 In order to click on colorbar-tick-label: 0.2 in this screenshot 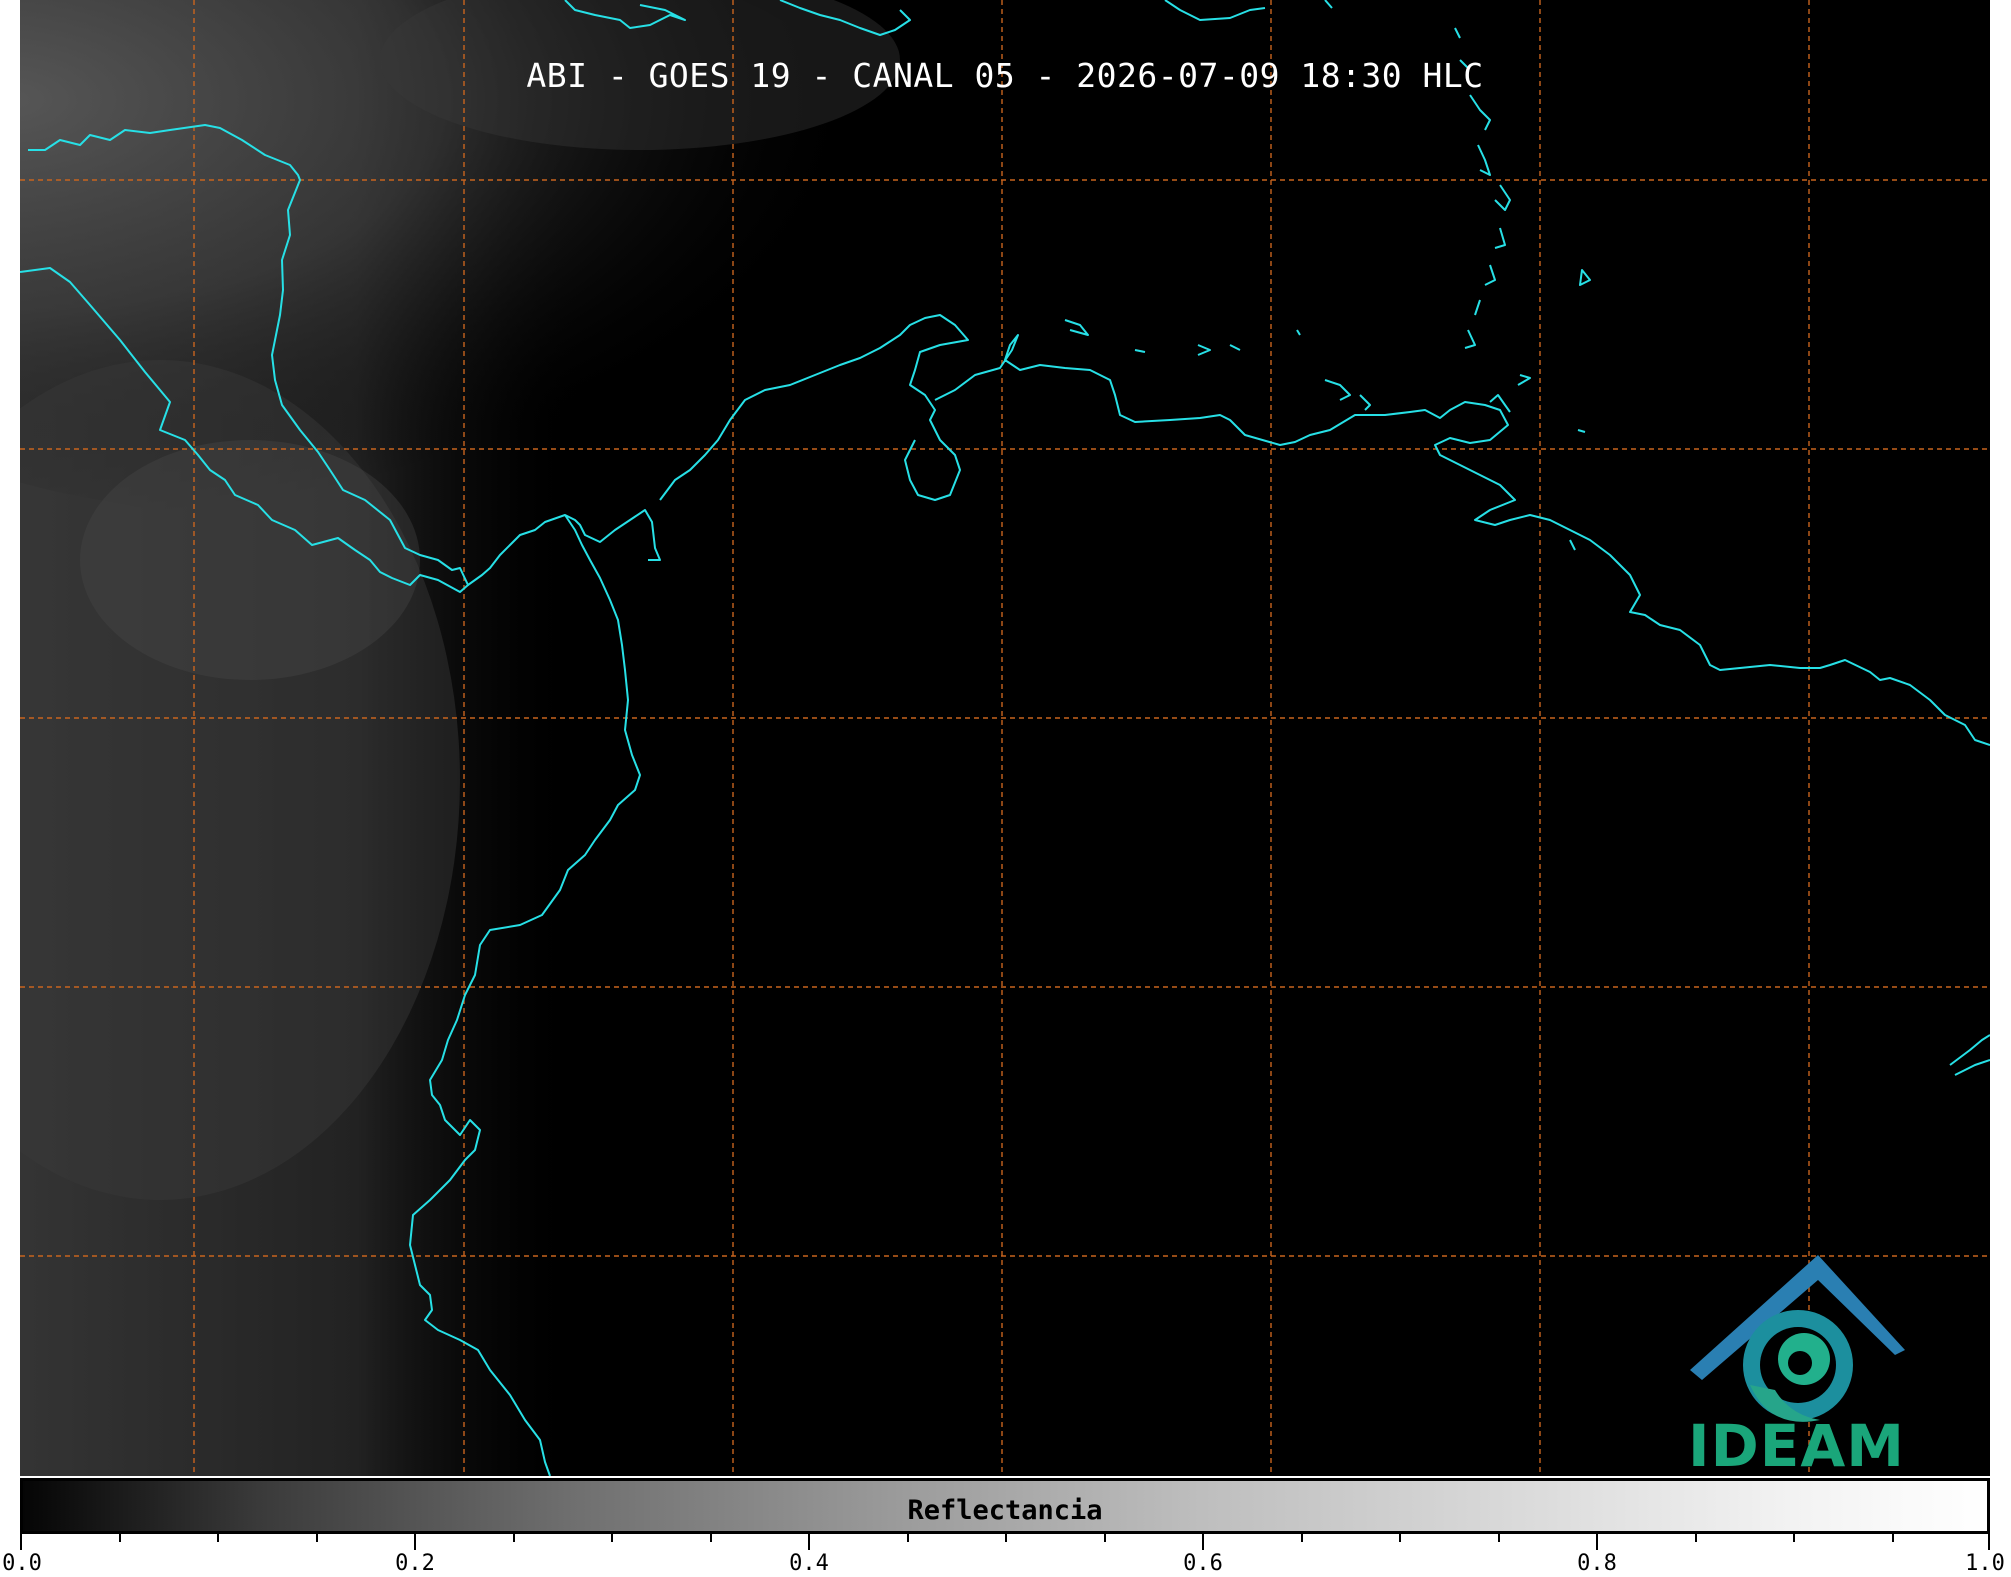, I will do `click(415, 1563)`.